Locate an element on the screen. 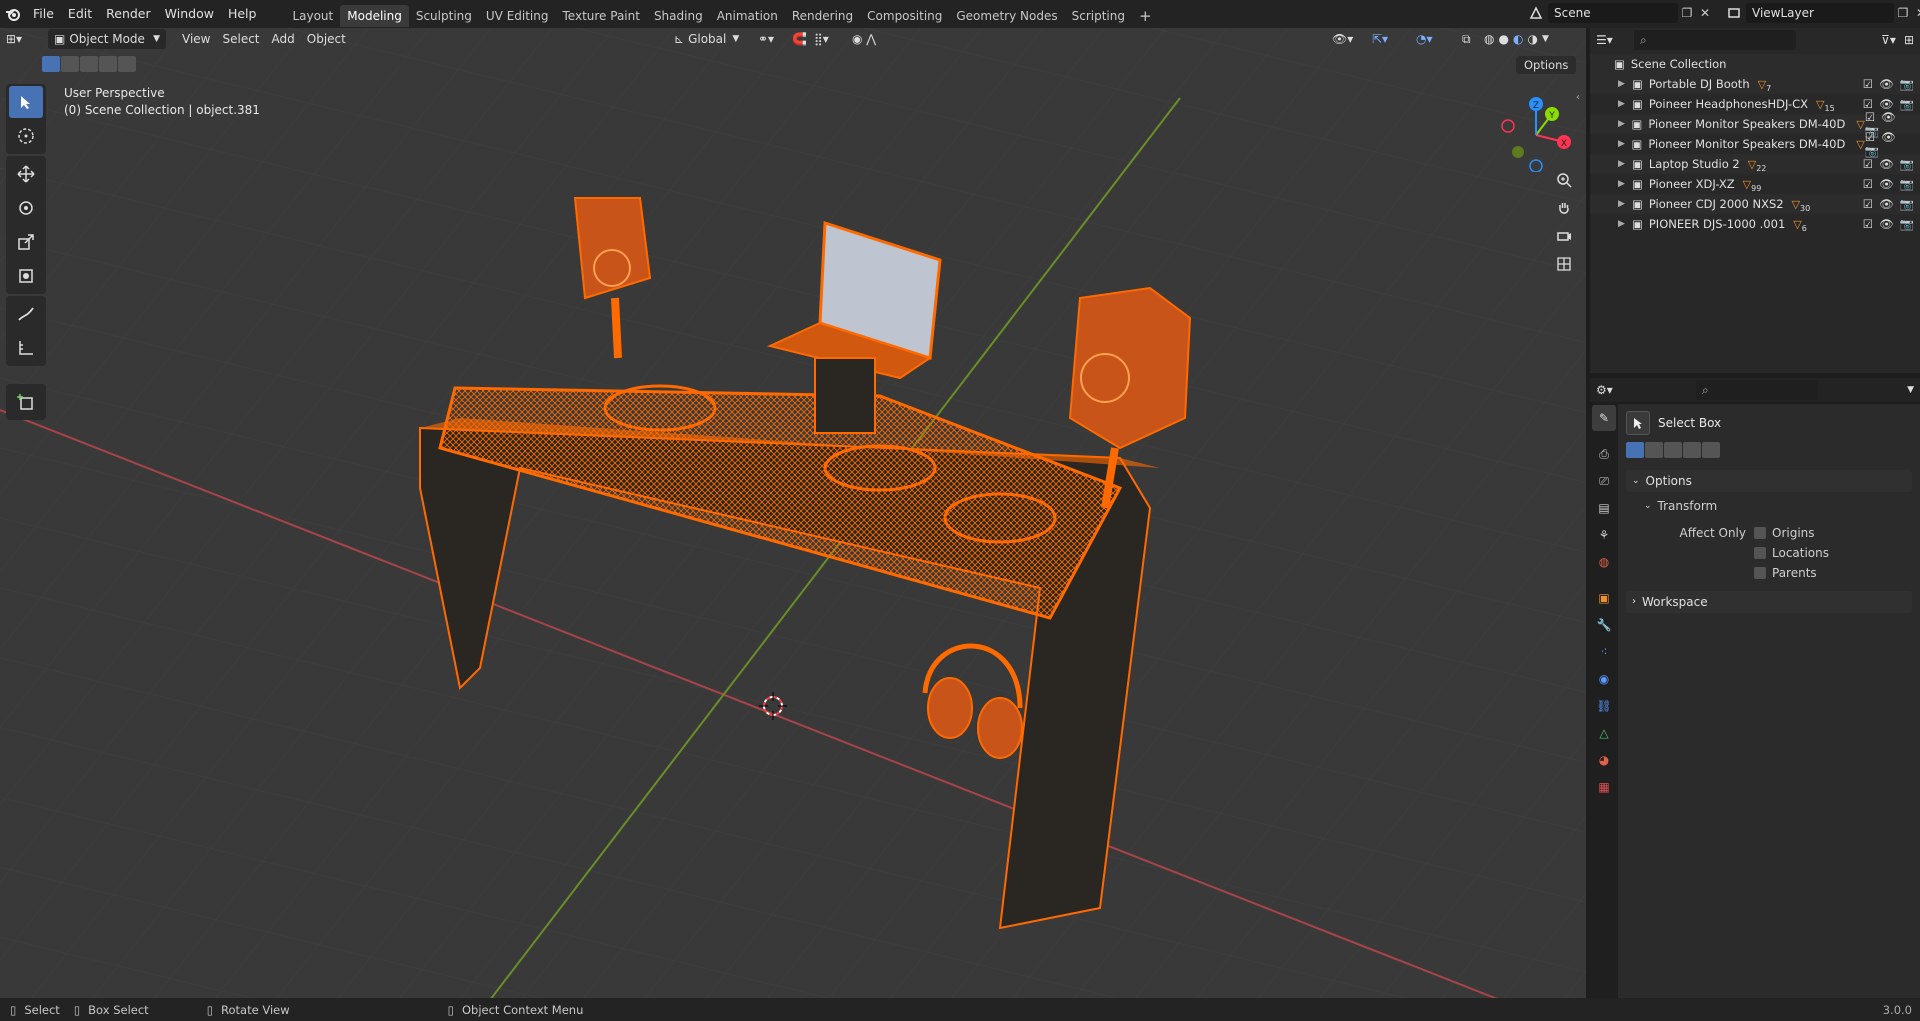 Image resolution: width=1920 pixels, height=1021 pixels. view-layer-tab-icon: ▤ is located at coordinates (1604, 508).